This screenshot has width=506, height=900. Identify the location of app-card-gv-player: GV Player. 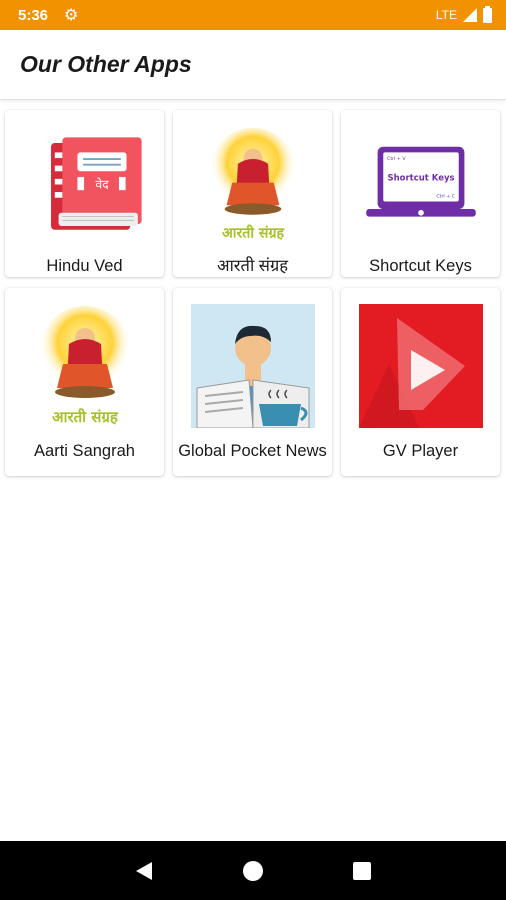
(420, 382).